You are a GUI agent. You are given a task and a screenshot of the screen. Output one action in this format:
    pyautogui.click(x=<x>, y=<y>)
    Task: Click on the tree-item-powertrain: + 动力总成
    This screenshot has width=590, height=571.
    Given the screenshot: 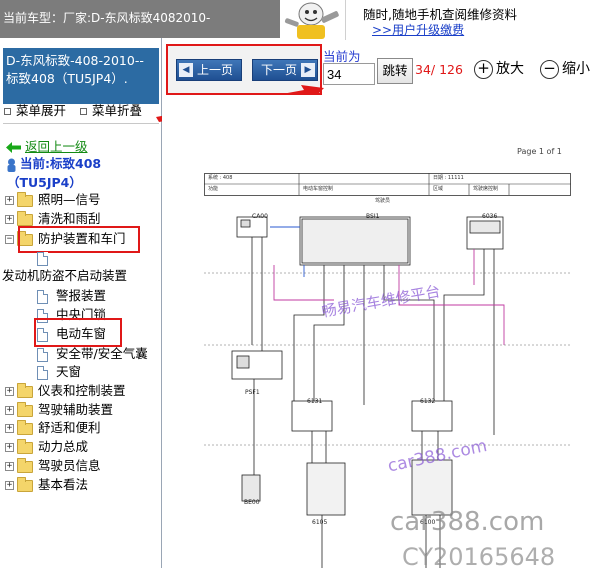 What is the action you would take?
    pyautogui.click(x=46, y=447)
    